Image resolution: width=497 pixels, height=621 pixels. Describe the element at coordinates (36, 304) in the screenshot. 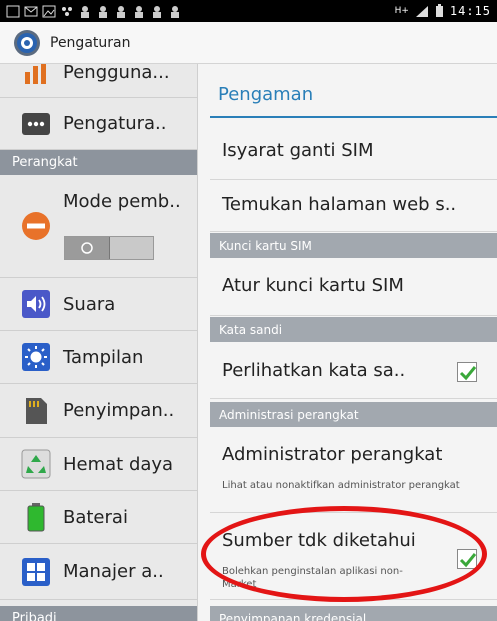

I see `speaker-icon` at that location.